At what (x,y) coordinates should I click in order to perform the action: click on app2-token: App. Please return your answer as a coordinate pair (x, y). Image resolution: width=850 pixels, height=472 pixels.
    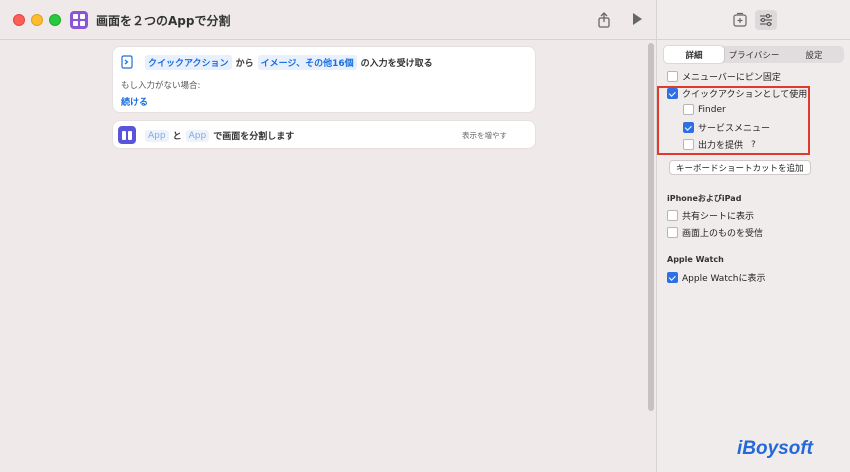
    Looking at the image, I should click on (197, 135).